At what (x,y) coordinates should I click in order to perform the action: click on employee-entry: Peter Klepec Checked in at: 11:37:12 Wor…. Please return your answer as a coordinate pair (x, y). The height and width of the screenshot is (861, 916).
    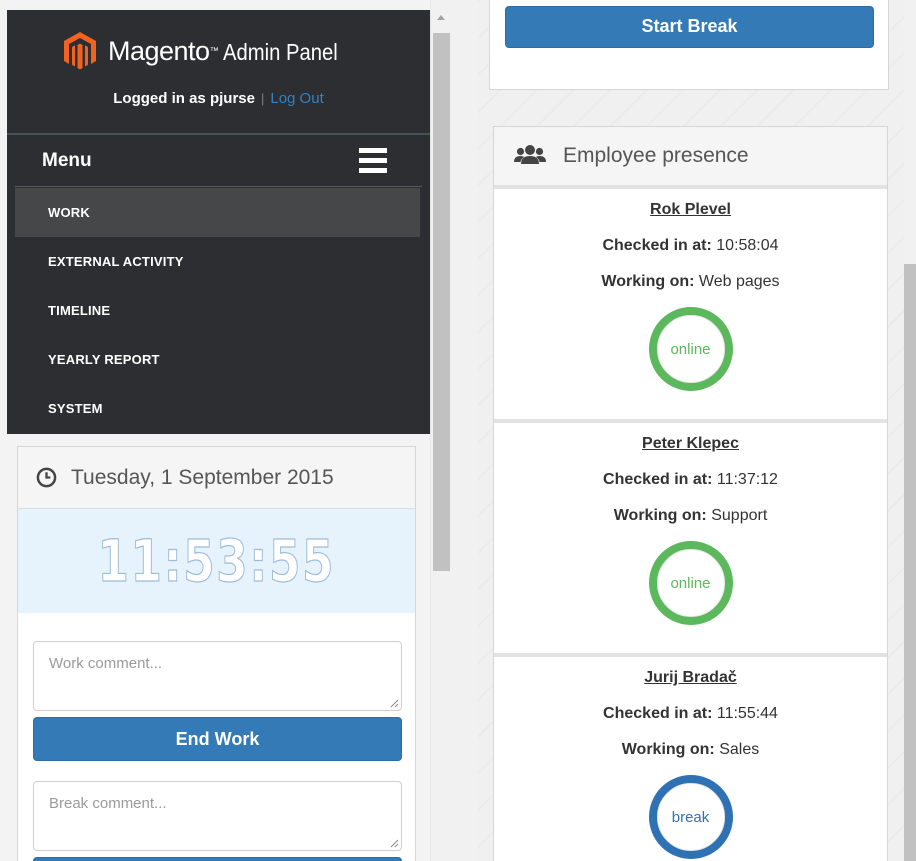
    Looking at the image, I should click on (690, 540).